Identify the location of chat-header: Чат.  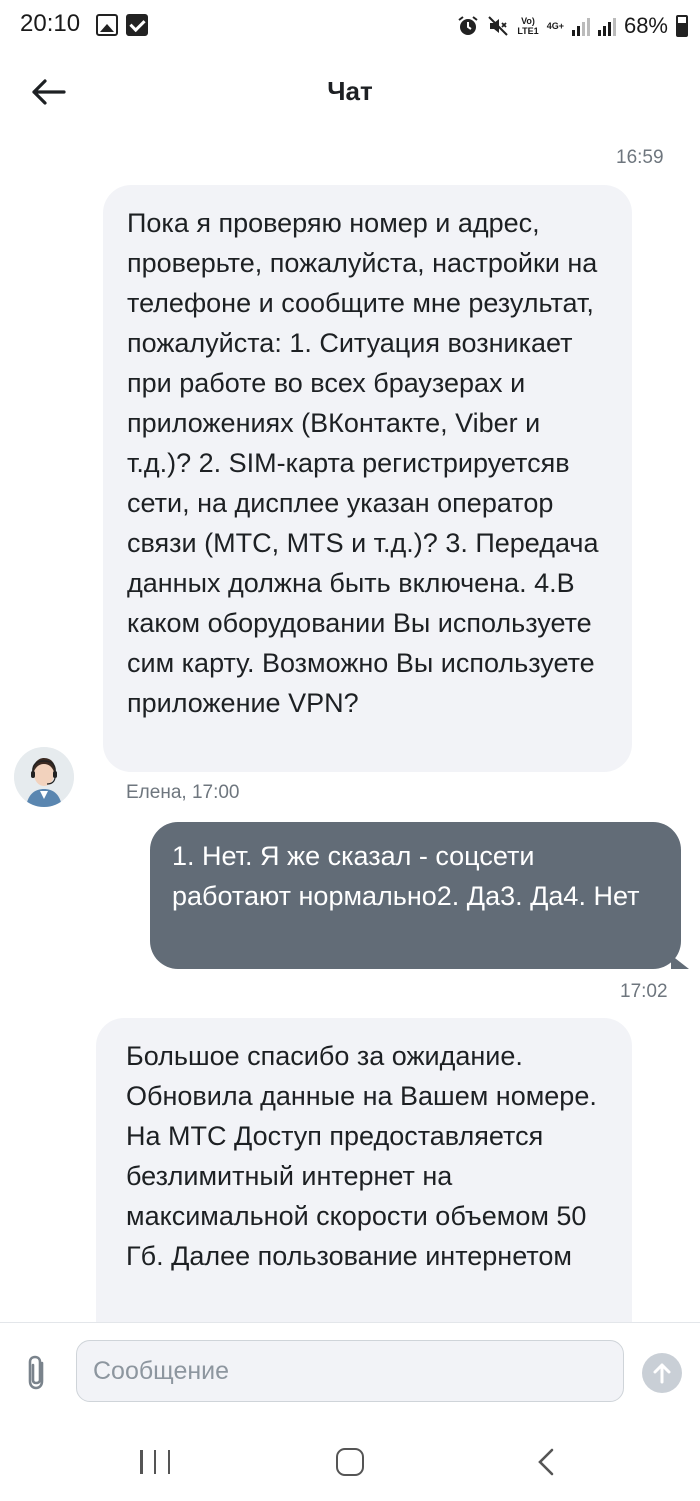
(350, 91).